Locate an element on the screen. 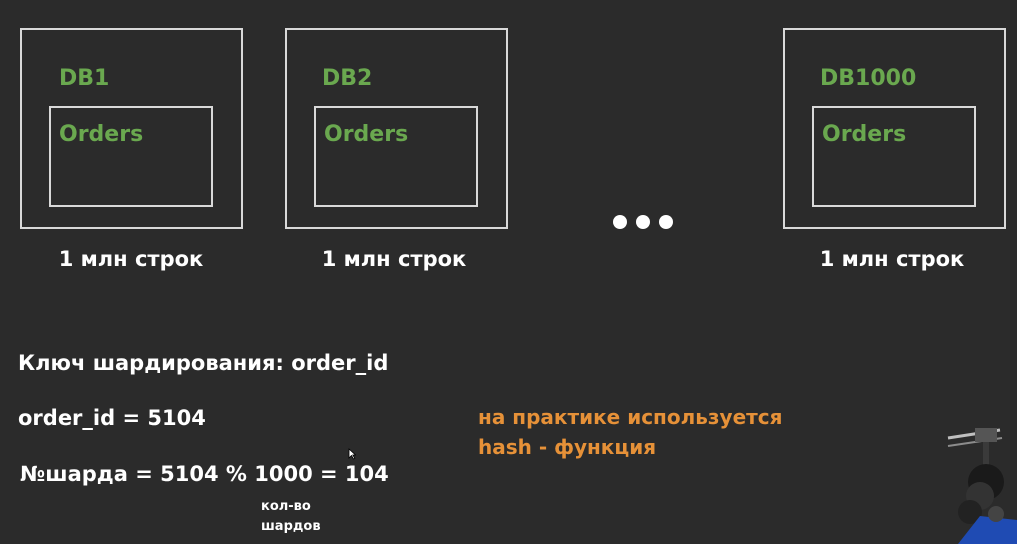  db2-orders-table: Orders is located at coordinates (396, 156).